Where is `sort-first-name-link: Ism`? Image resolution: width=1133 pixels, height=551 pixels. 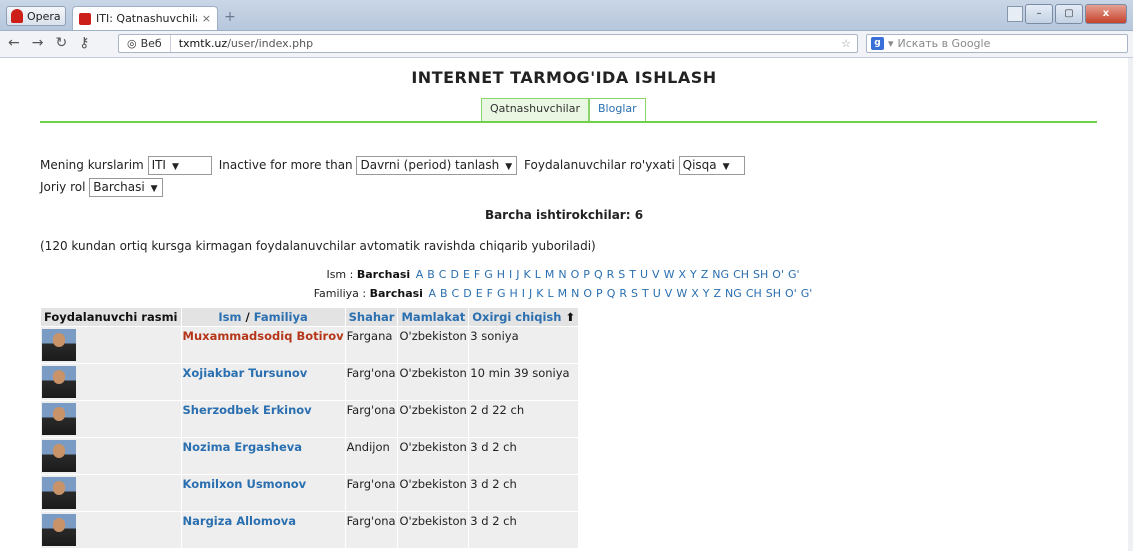 sort-first-name-link: Ism is located at coordinates (229, 317).